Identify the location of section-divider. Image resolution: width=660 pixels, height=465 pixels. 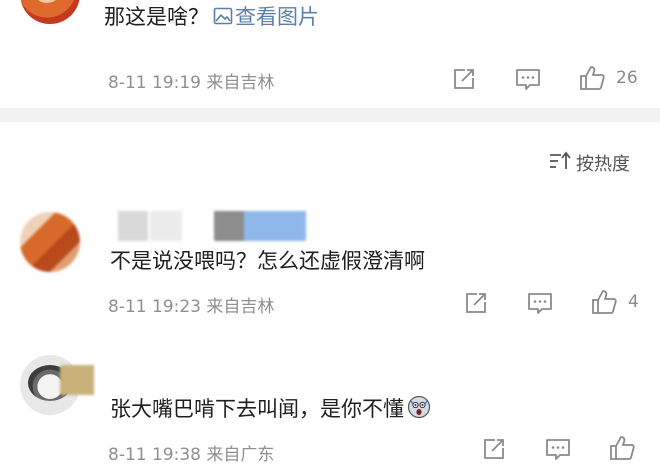
(330, 115).